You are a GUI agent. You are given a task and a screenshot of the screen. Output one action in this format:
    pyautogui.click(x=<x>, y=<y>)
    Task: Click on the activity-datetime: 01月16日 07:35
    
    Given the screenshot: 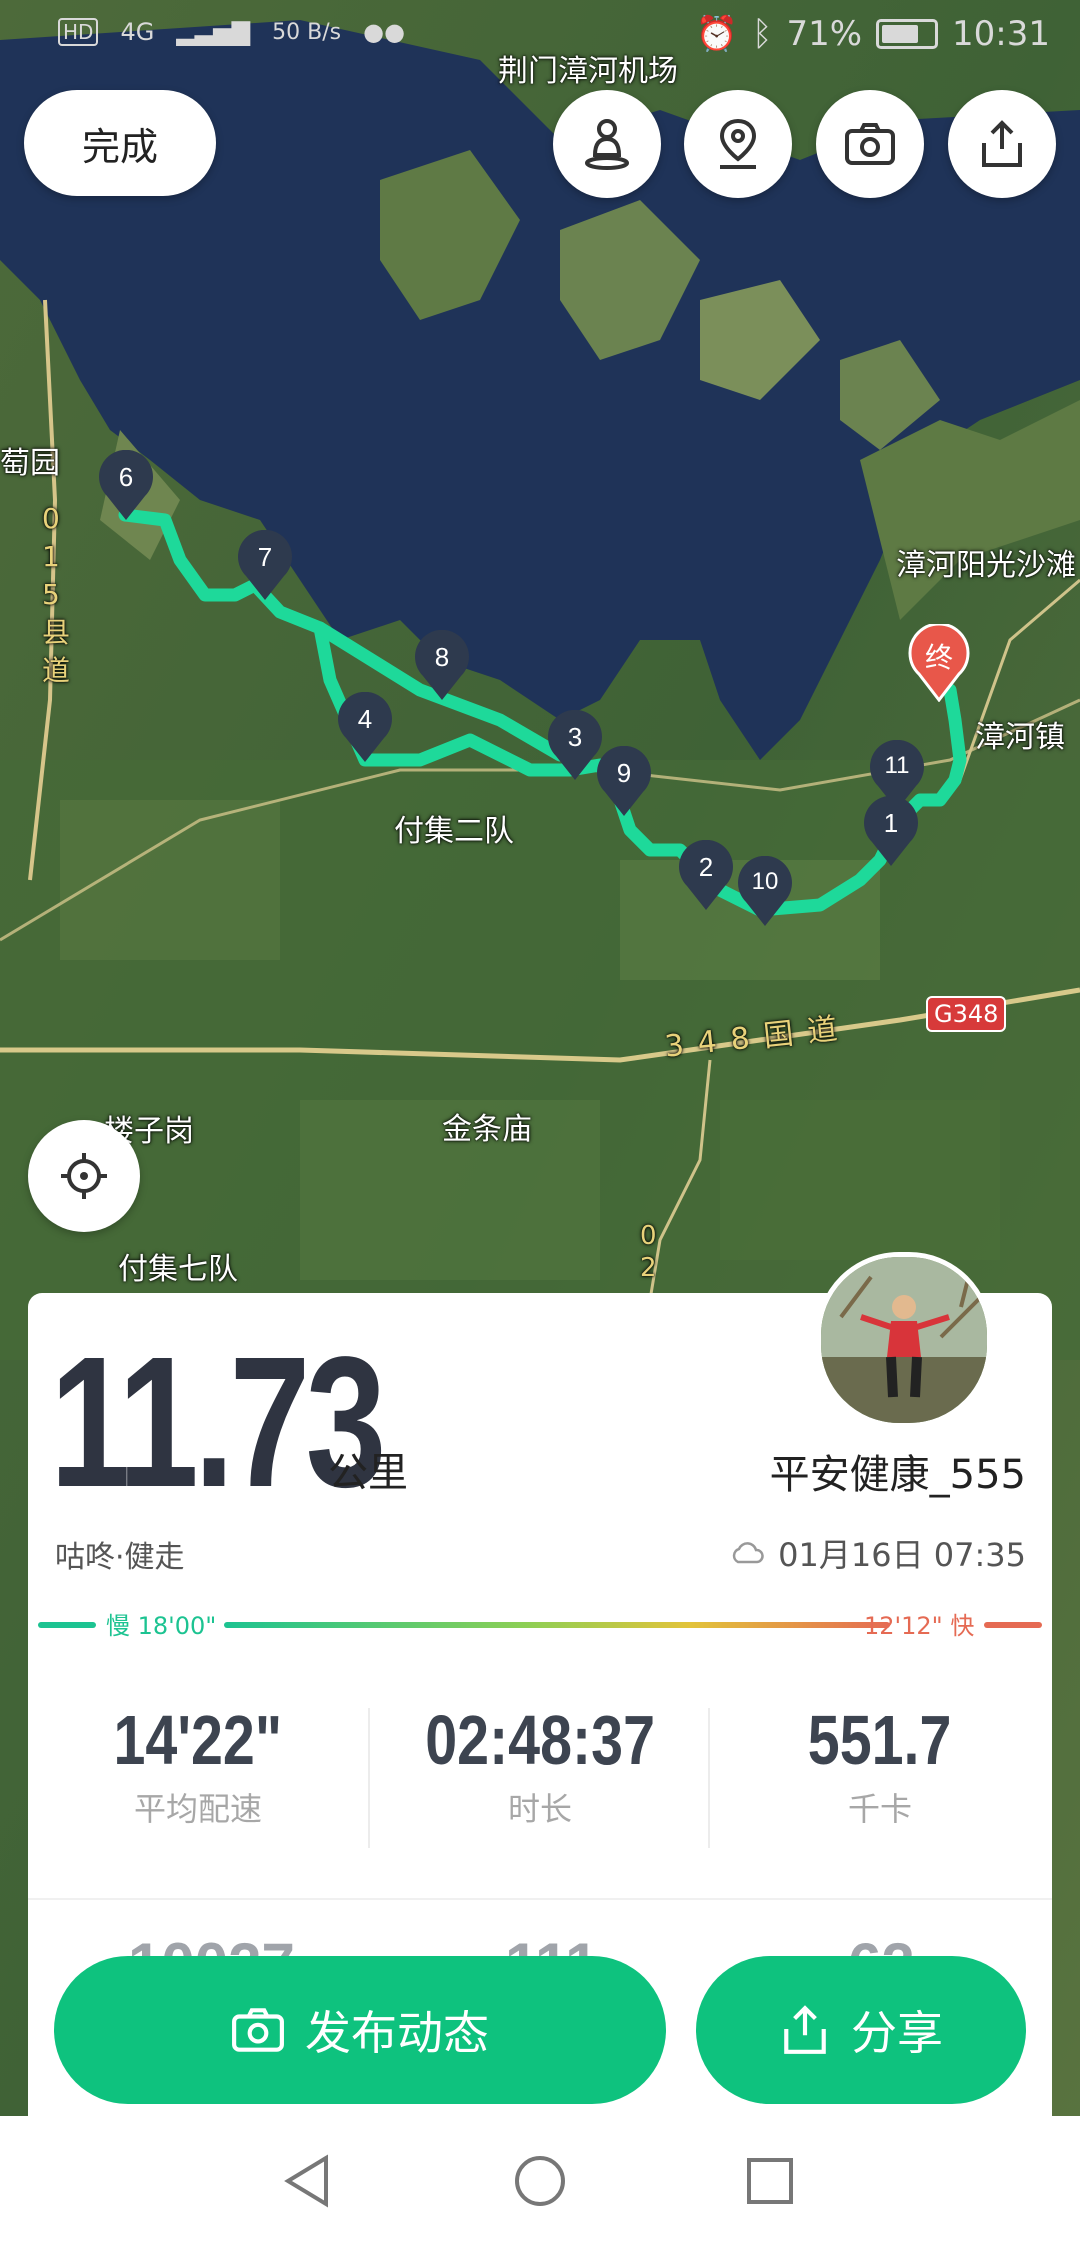 What is the action you would take?
    pyautogui.click(x=878, y=1553)
    